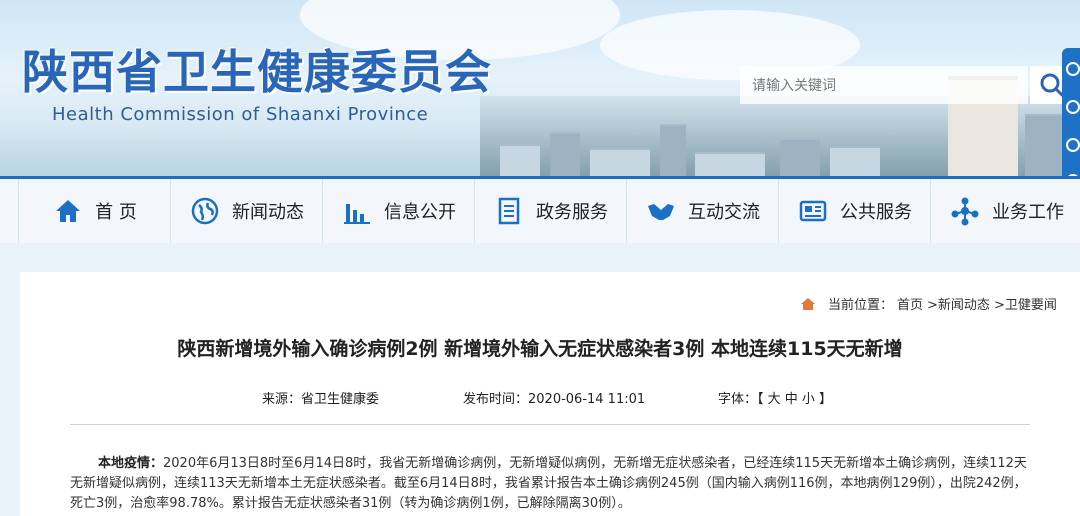 The width and height of the screenshot is (1080, 516). I want to click on globe-icon, so click(205, 211).